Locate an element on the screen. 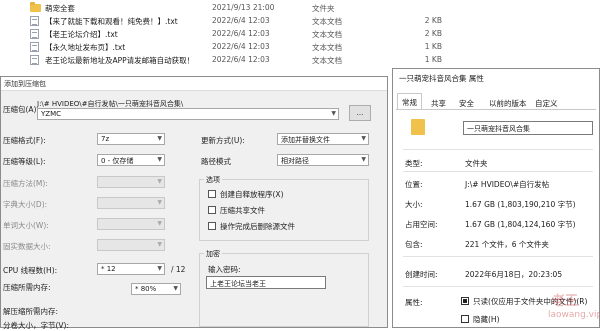 The height and width of the screenshot is (331, 600). tab-customize: 自定义 is located at coordinates (546, 102).